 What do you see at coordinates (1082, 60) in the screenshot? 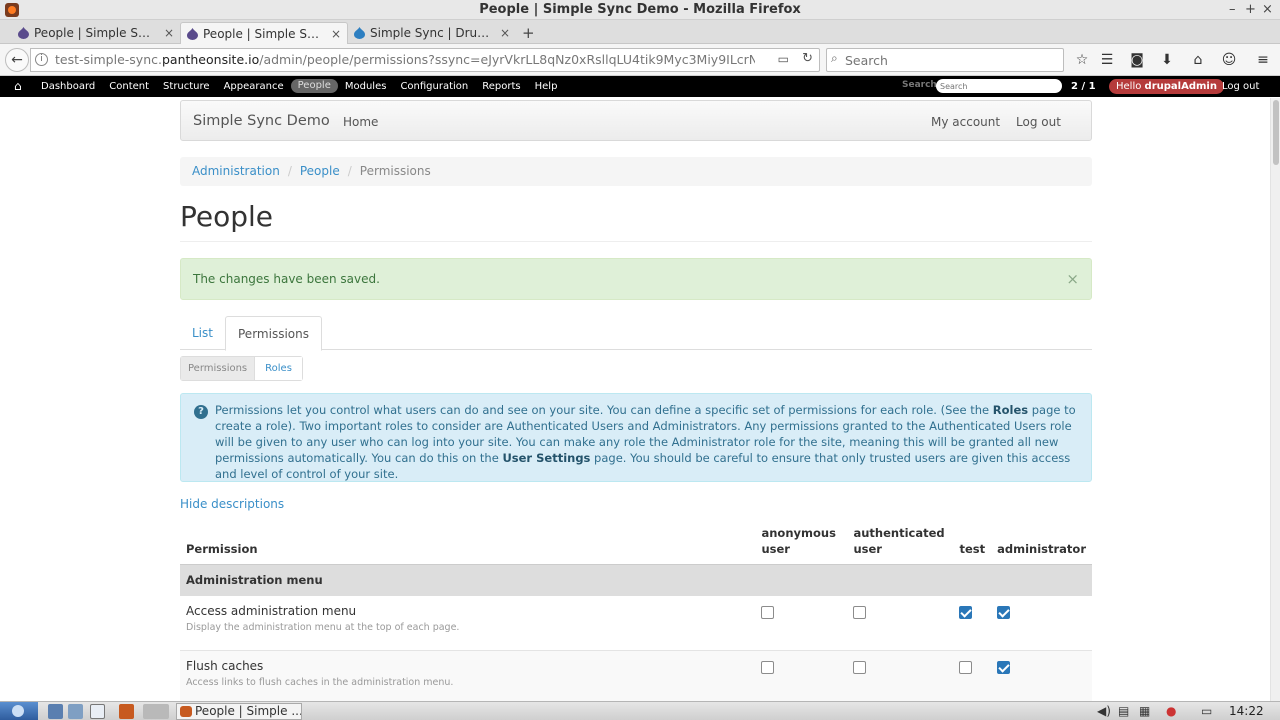
I see `bookmark-star-icon: ☆` at bounding box center [1082, 60].